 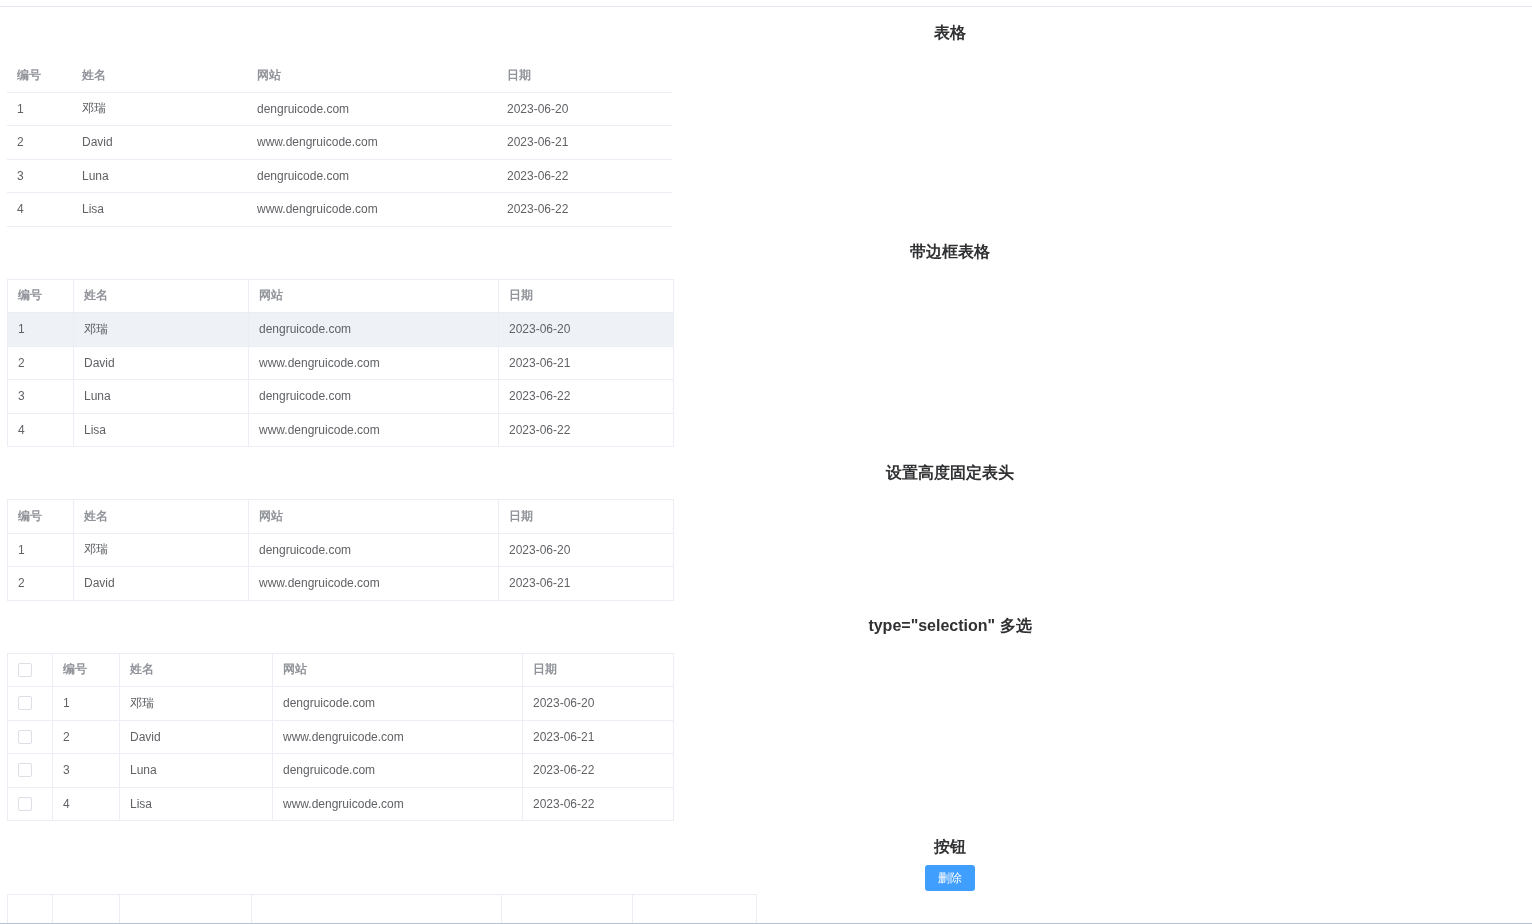 What do you see at coordinates (950, 252) in the screenshot?
I see `section-title: 带边框表格` at bounding box center [950, 252].